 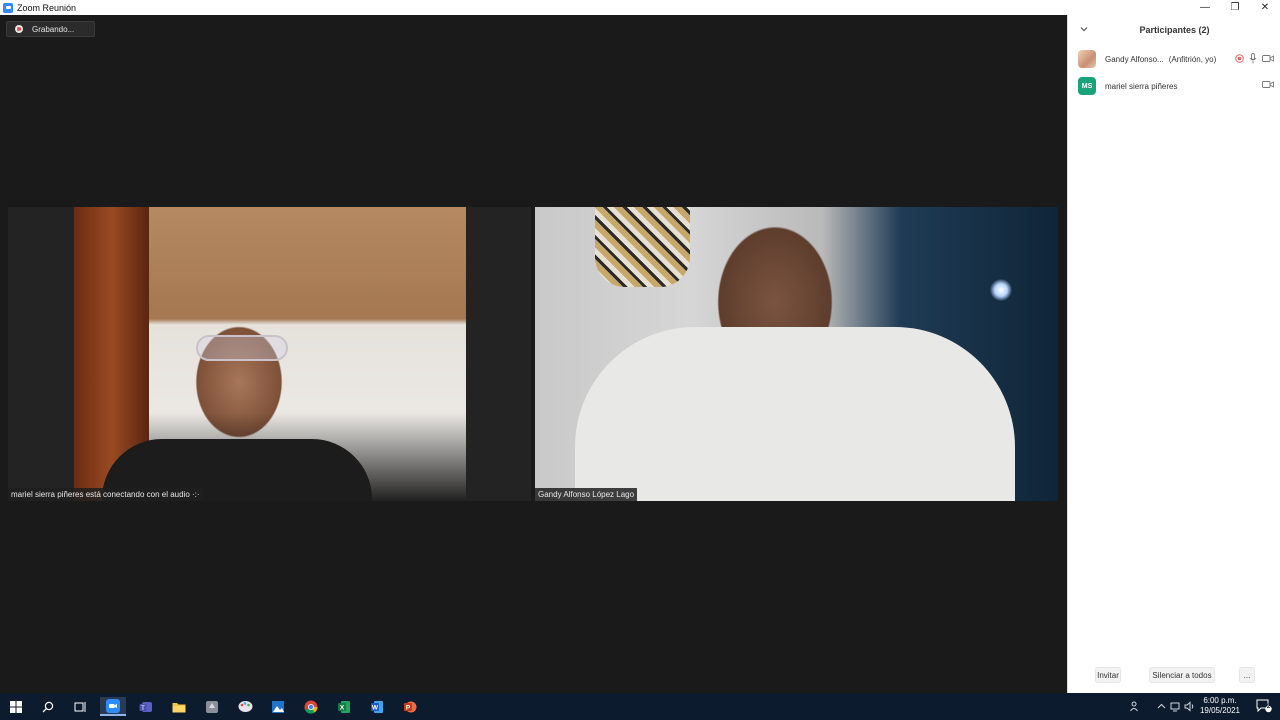 I want to click on taskbar-clock: 6:00 p.m. 19/05/2021, so click(x=1220, y=706).